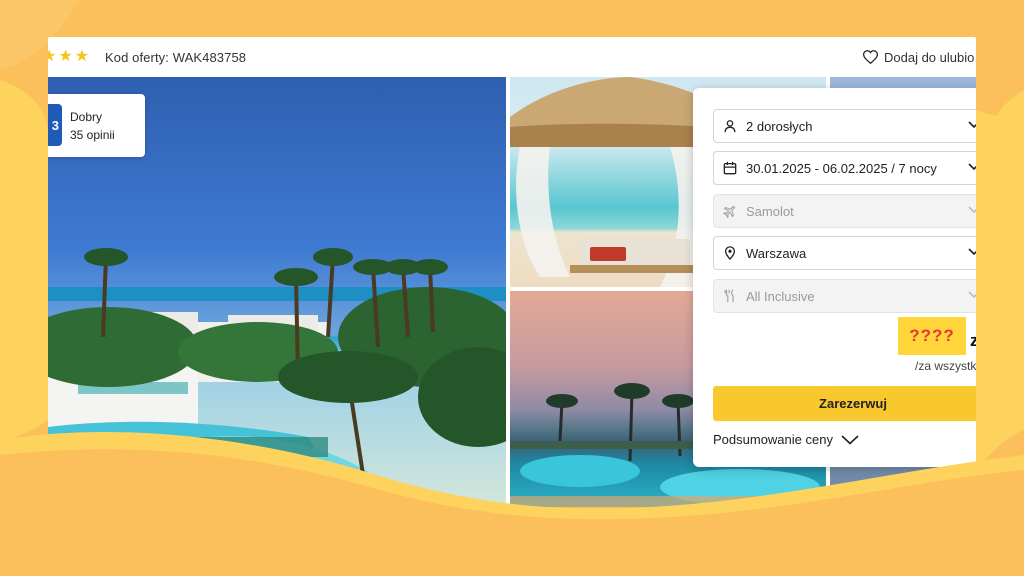 Image resolution: width=1024 pixels, height=576 pixels. I want to click on person-icon, so click(730, 126).